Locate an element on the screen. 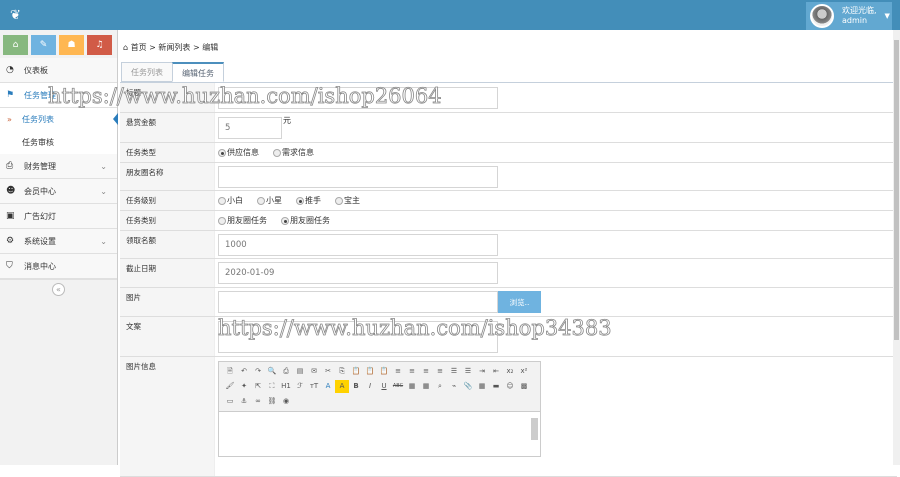 The height and width of the screenshot is (477, 900). type-radio-supply: 供应信息 is located at coordinates (238, 152).